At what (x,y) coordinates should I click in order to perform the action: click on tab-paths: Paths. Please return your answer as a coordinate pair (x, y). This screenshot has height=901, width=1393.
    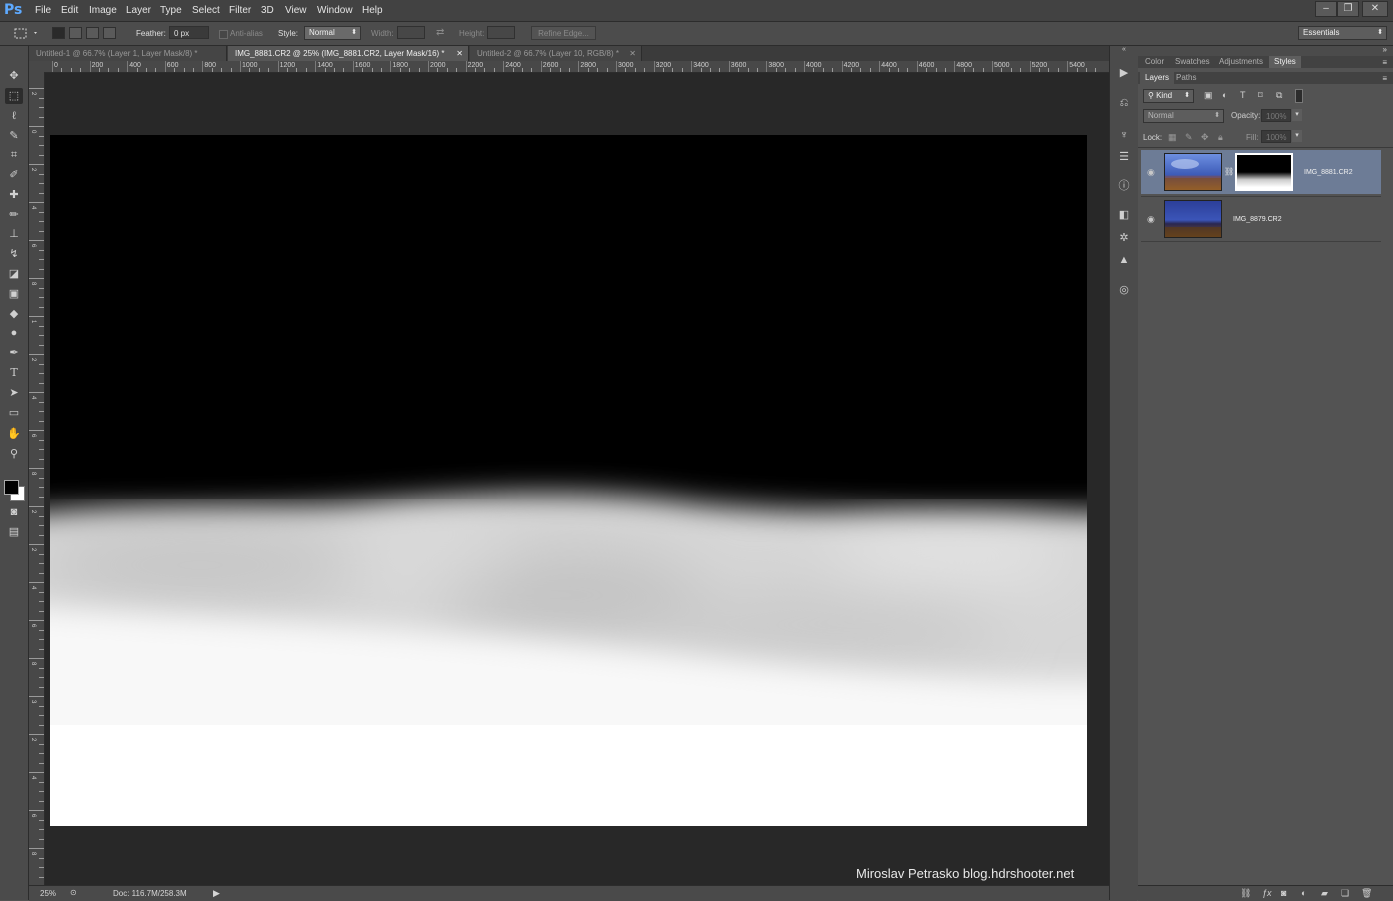
    Looking at the image, I should click on (1186, 78).